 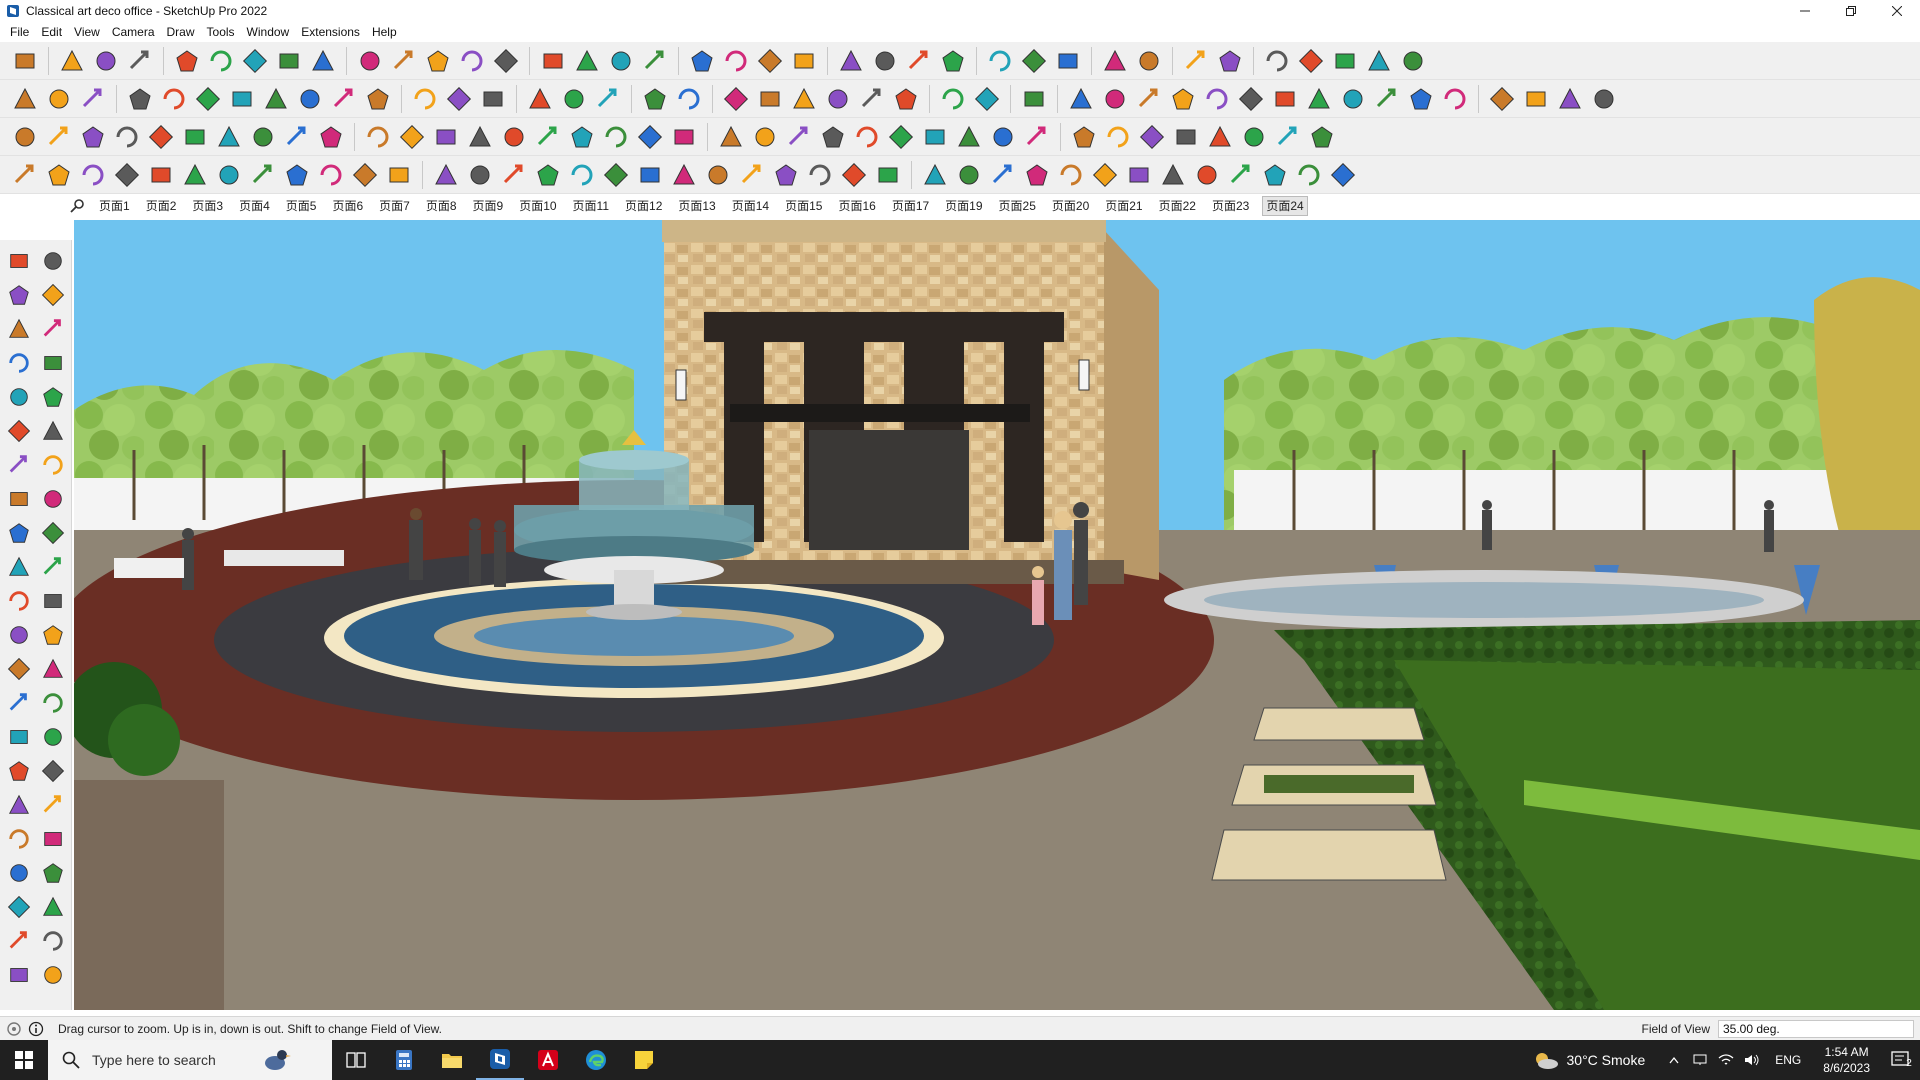 I want to click on menu-tools: Tools, so click(x=221, y=32).